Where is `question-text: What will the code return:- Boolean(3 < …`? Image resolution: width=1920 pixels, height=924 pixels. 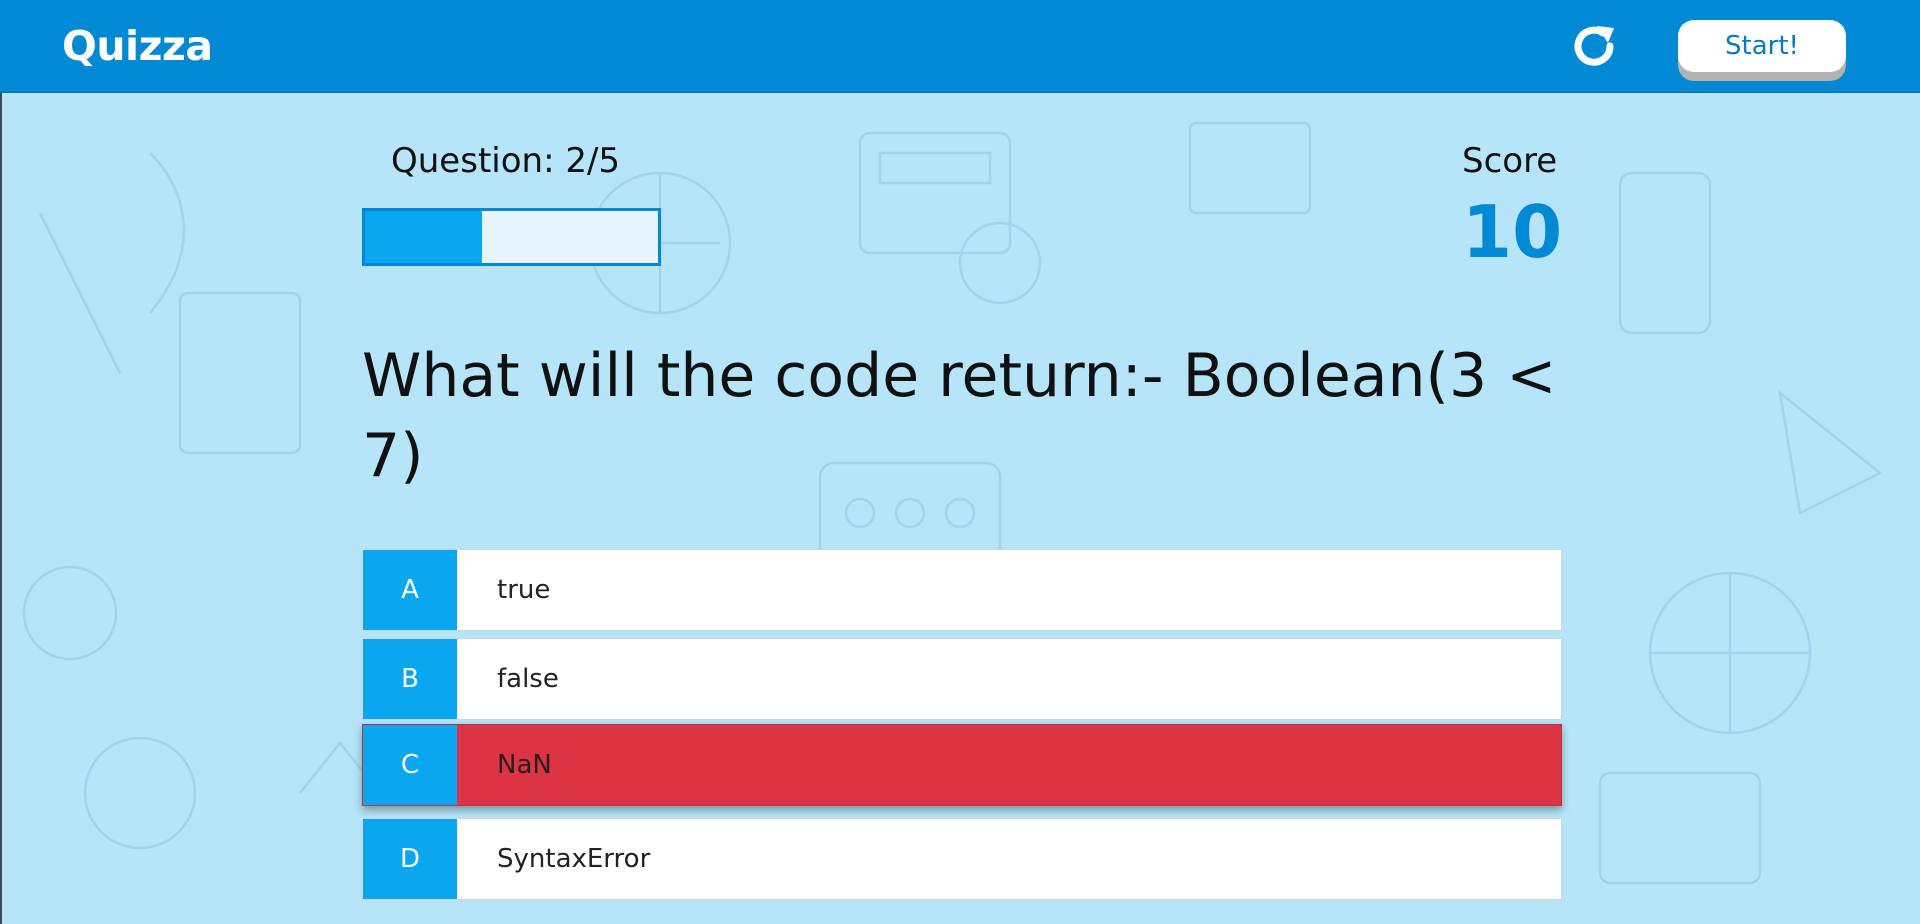 question-text: What will the code return:- Boolean(3 < … is located at coordinates (959, 416).